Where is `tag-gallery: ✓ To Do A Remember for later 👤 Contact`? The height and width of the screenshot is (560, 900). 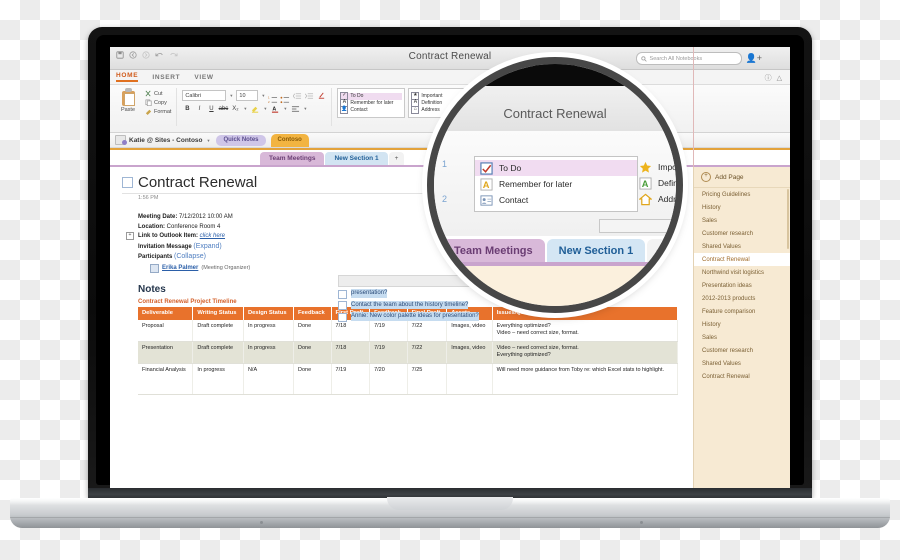
tag-gallery: ✓ To Do A Remember for later 👤 Contact is located at coordinates (371, 103).